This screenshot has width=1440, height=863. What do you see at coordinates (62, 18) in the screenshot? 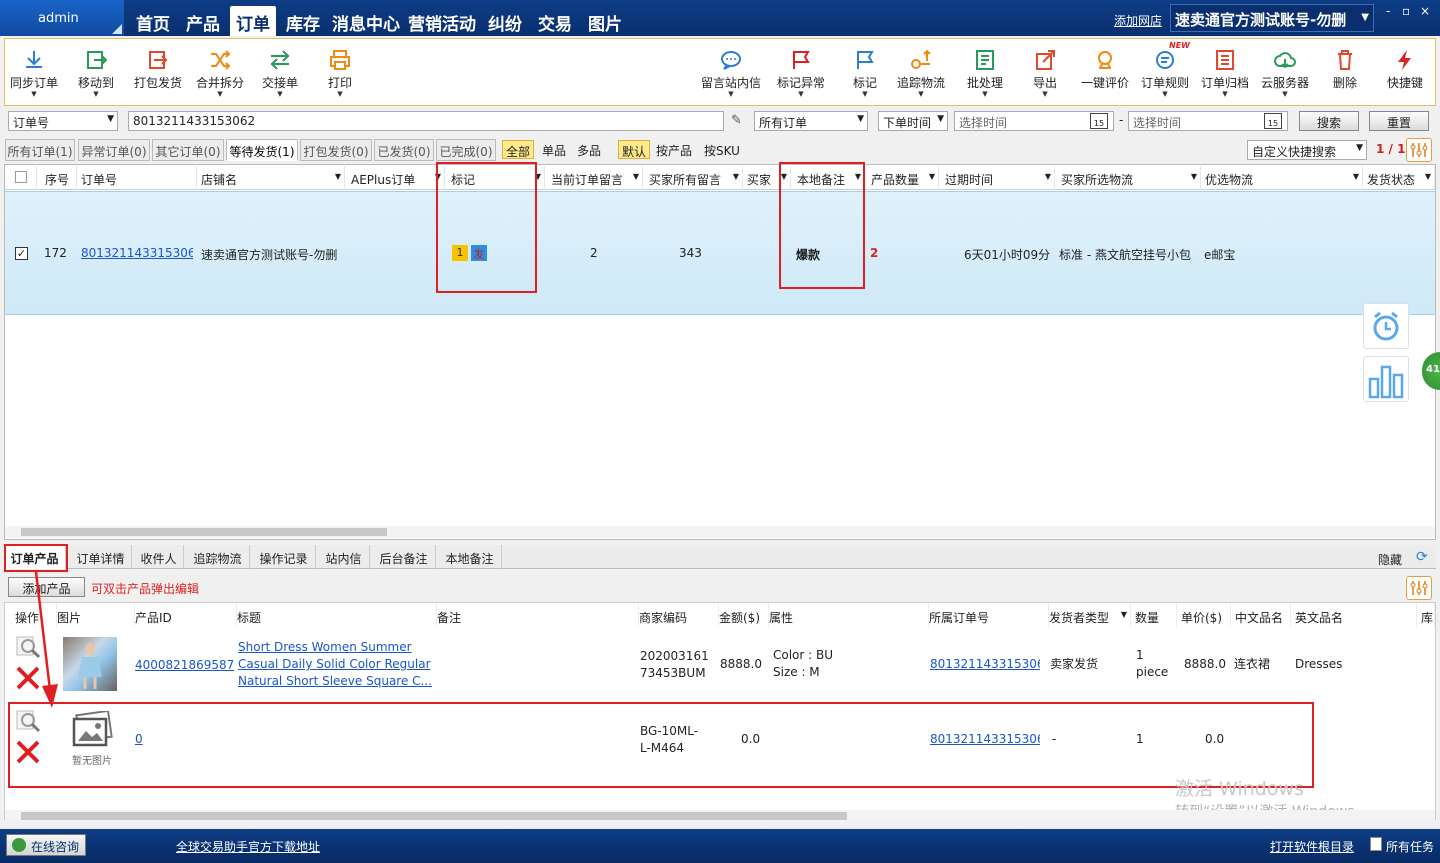
I see `user-menu: admin` at bounding box center [62, 18].